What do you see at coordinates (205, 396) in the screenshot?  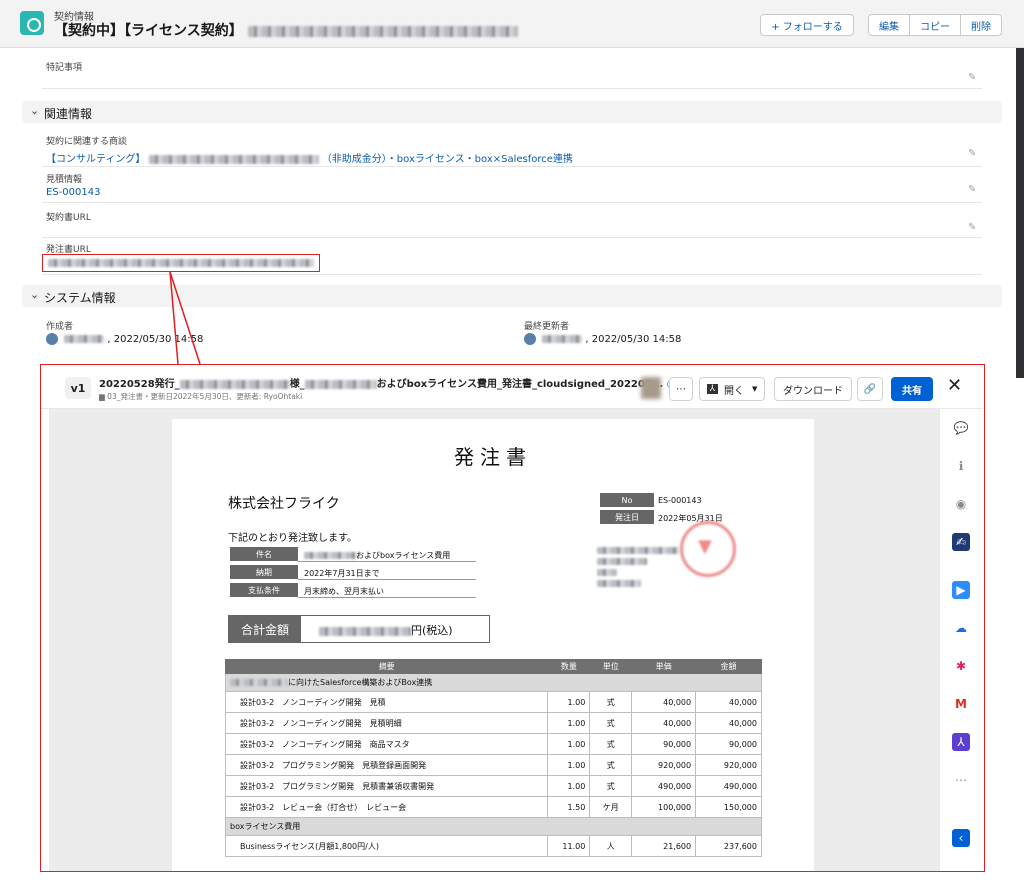 I see `file-meta-text: 03_発注書・更新日2022年5月30日、更新者: RyoOhtaki` at bounding box center [205, 396].